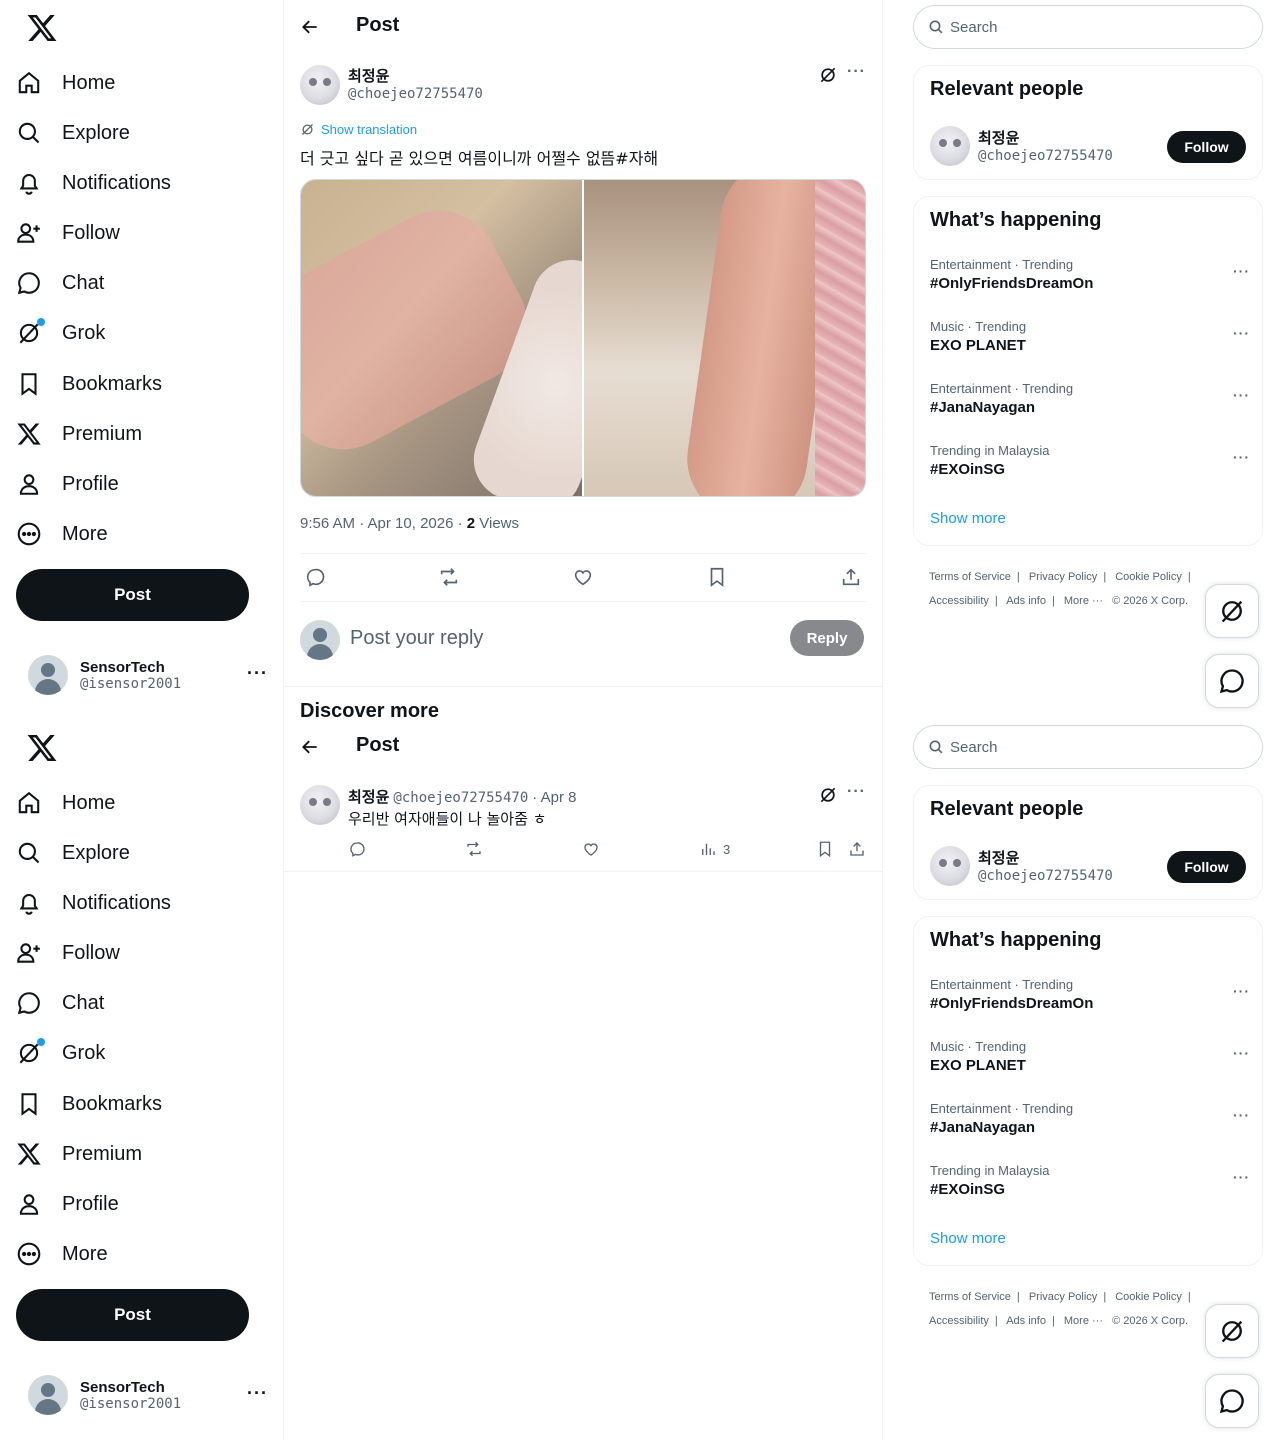  Describe the element at coordinates (583, 338) in the screenshot. I see `post-media` at that location.